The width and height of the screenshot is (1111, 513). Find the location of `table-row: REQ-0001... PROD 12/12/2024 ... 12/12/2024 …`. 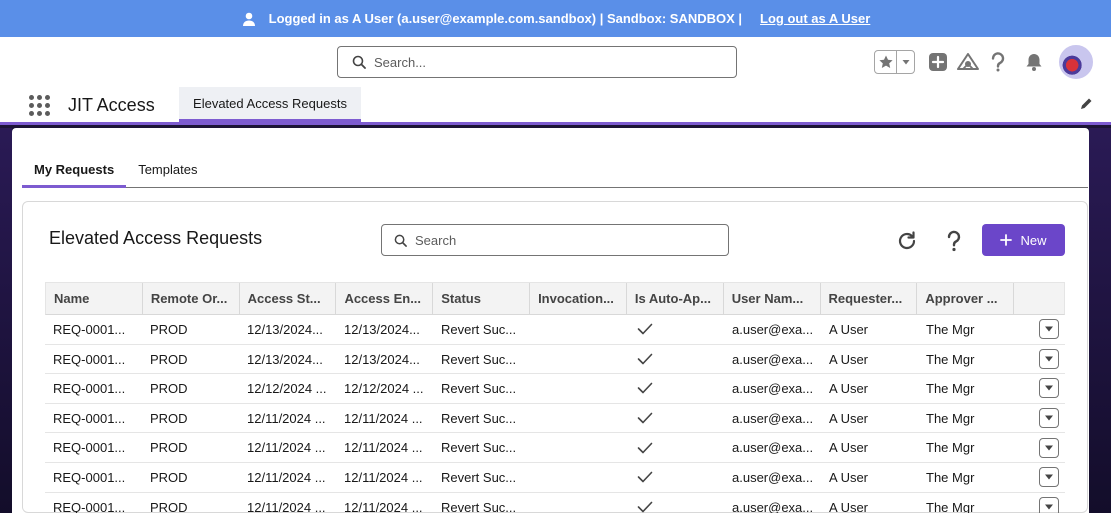

table-row: REQ-0001... PROD 12/12/2024 ... 12/12/2024 … is located at coordinates (555, 389).